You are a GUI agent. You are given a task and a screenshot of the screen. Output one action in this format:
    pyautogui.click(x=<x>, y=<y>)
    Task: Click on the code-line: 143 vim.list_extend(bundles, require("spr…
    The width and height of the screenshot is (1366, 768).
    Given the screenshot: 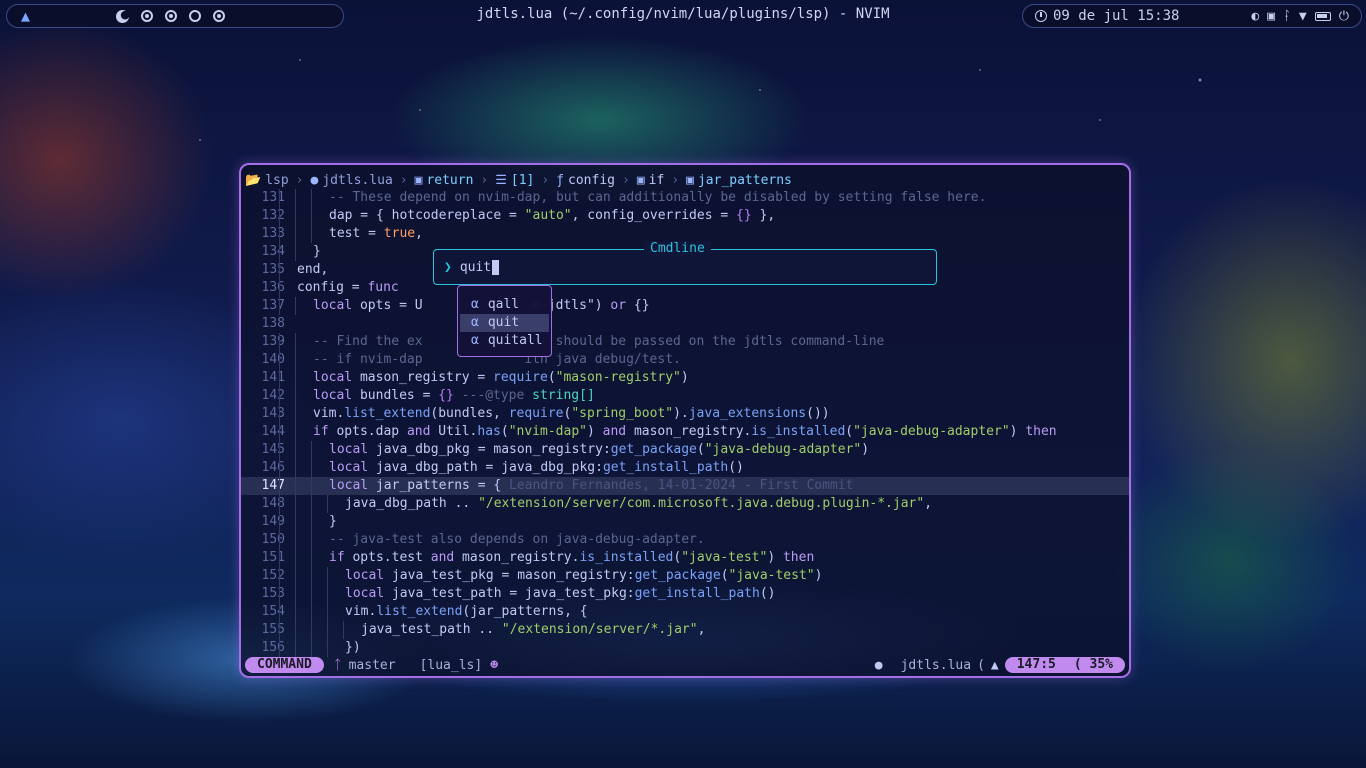 What is the action you would take?
    pyautogui.click(x=685, y=414)
    